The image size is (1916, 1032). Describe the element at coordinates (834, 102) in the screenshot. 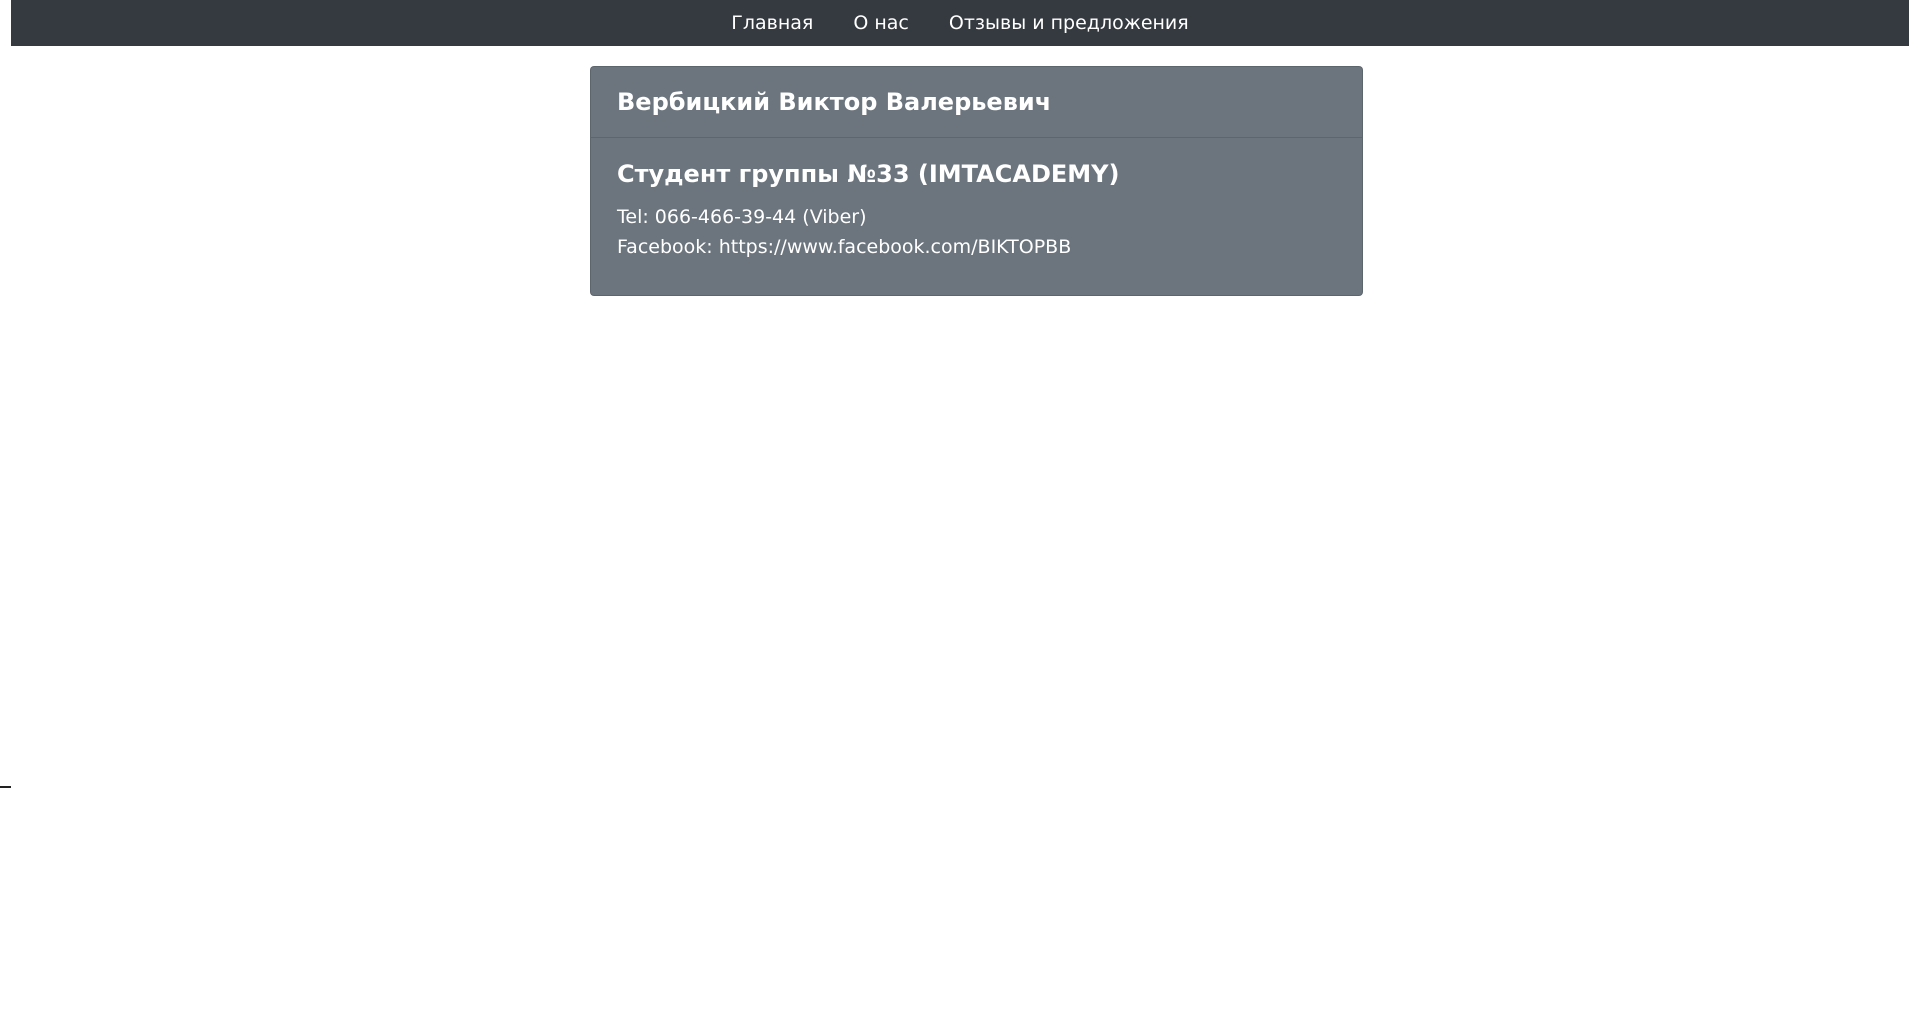

I see `person-name: Вербицкий Виктор Валерьевич` at that location.